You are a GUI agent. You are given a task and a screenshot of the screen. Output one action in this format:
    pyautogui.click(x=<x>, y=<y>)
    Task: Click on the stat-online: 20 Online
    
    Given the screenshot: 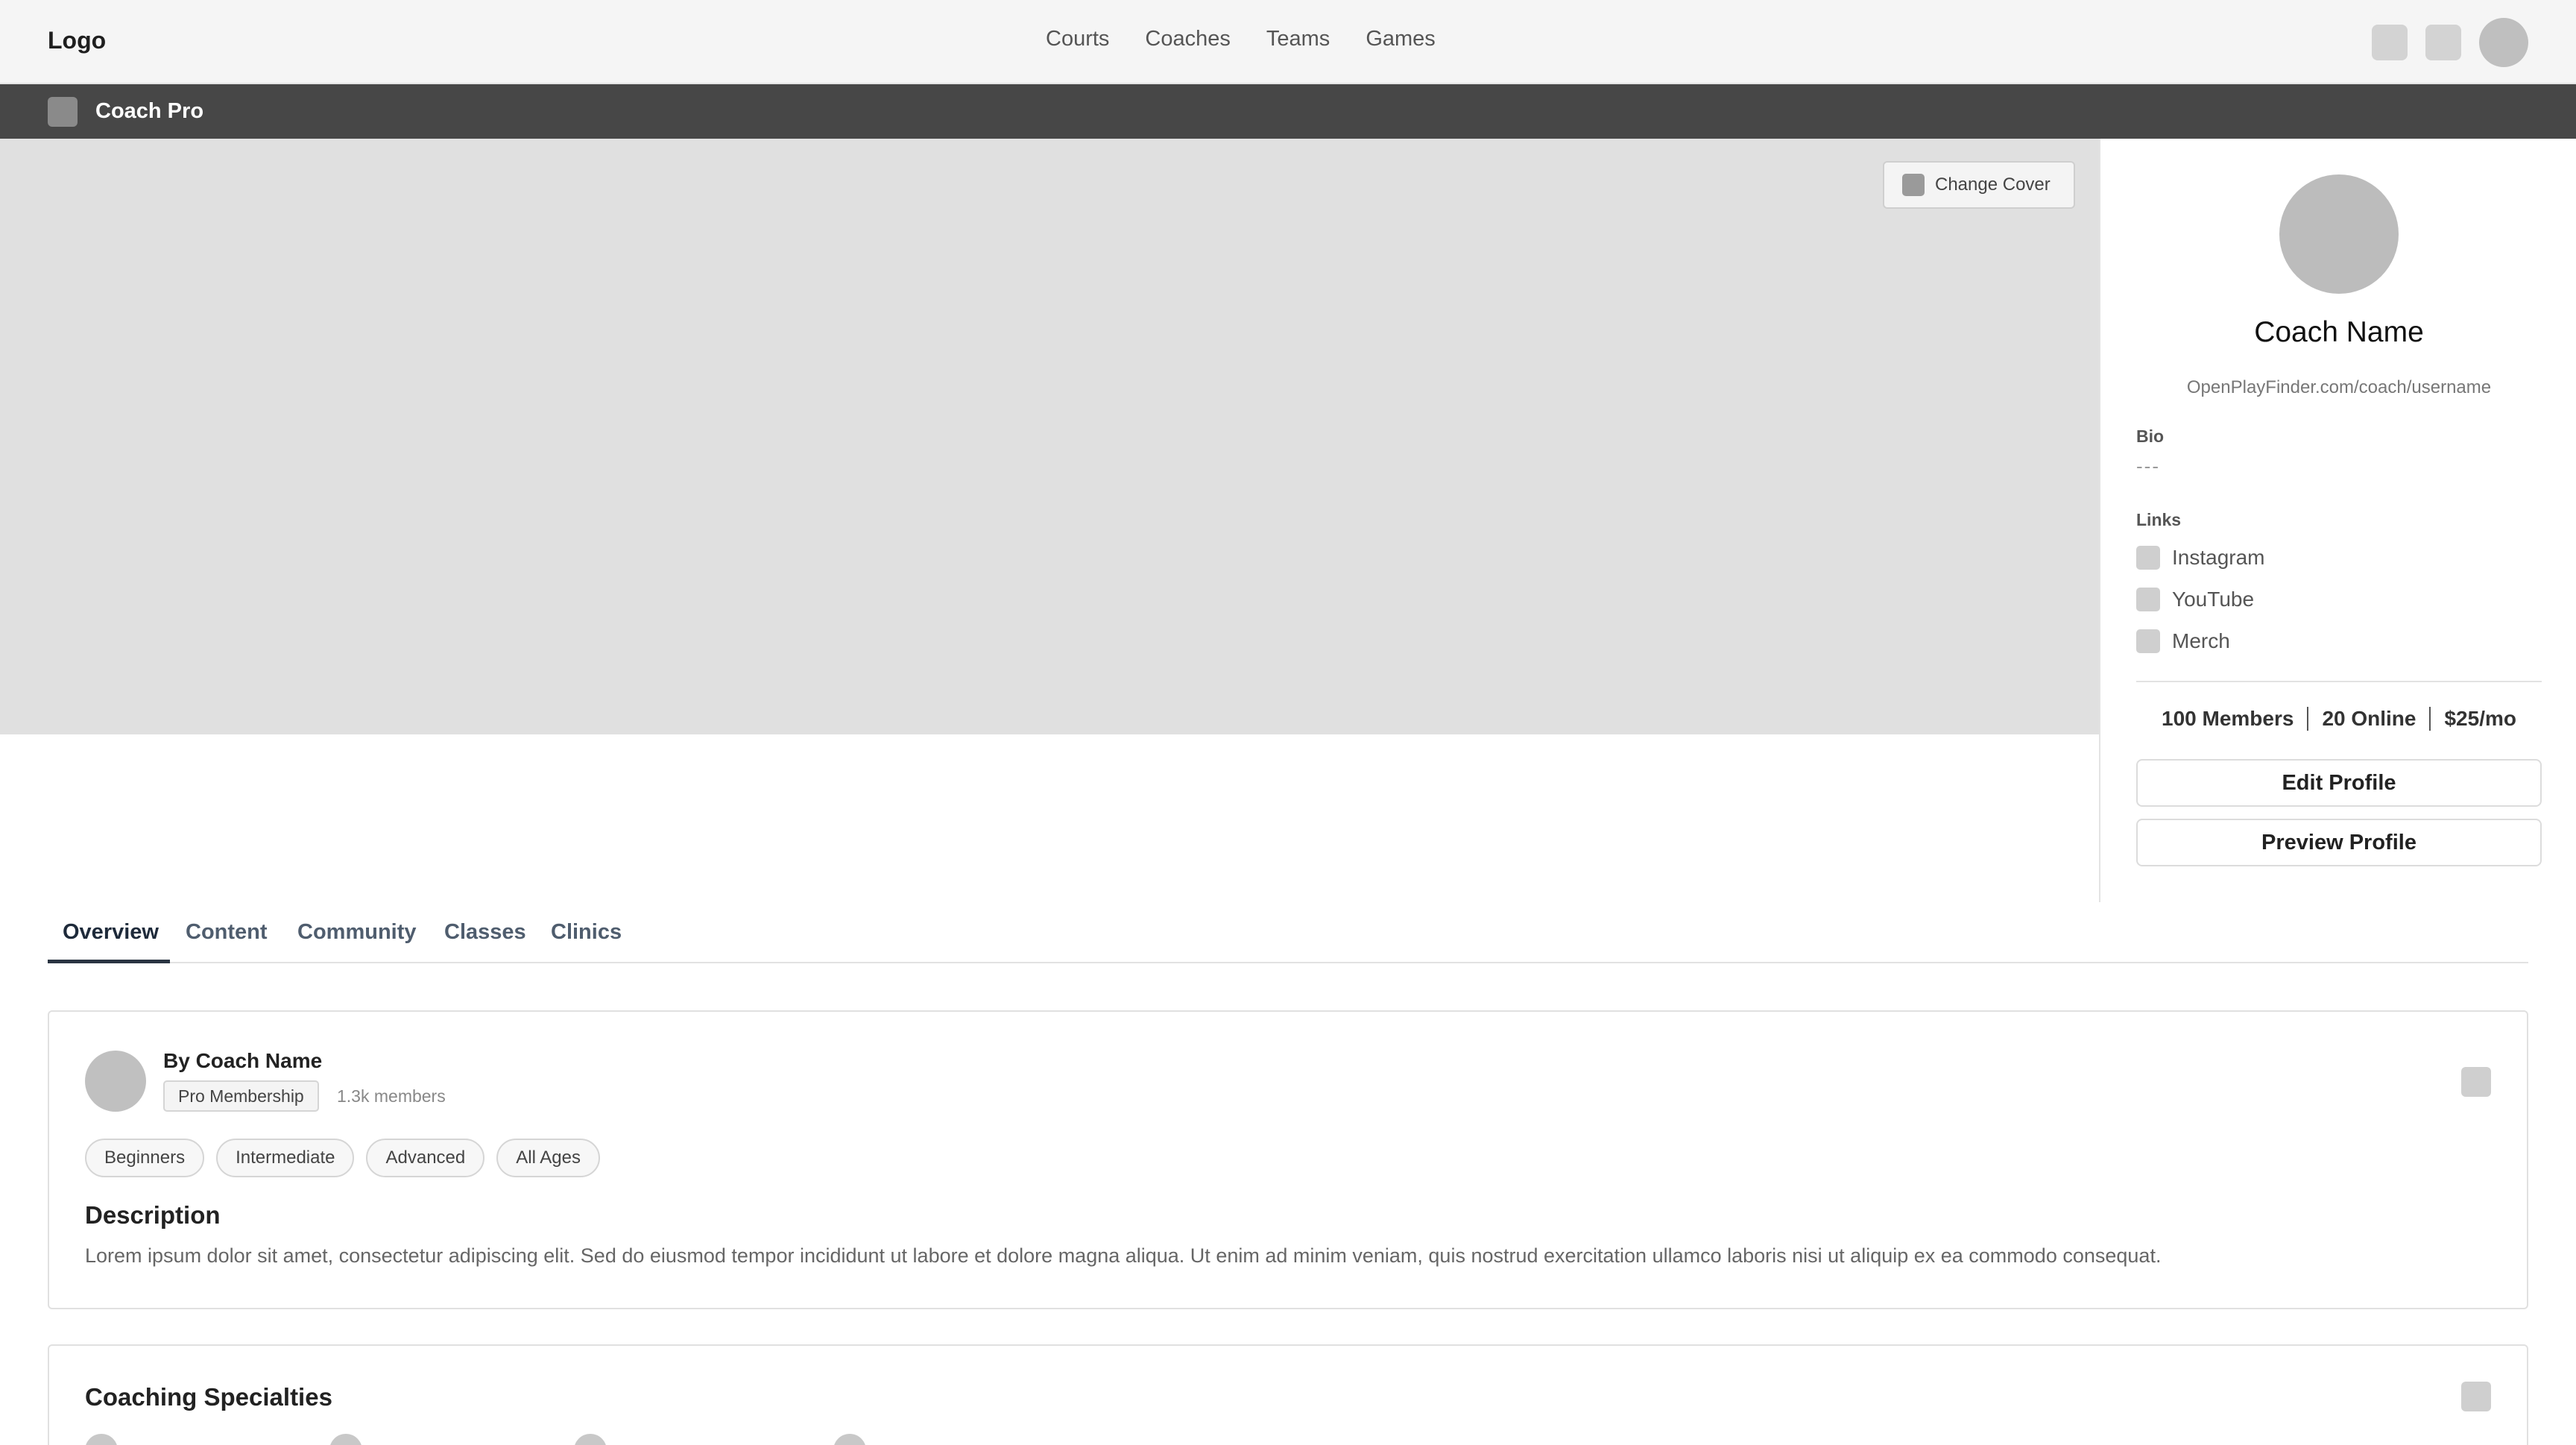 What is the action you would take?
    pyautogui.click(x=2369, y=718)
    